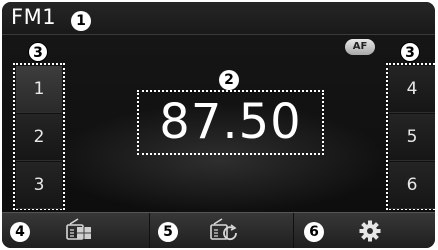  I want to click on preset-button-5: 5, so click(412, 137).